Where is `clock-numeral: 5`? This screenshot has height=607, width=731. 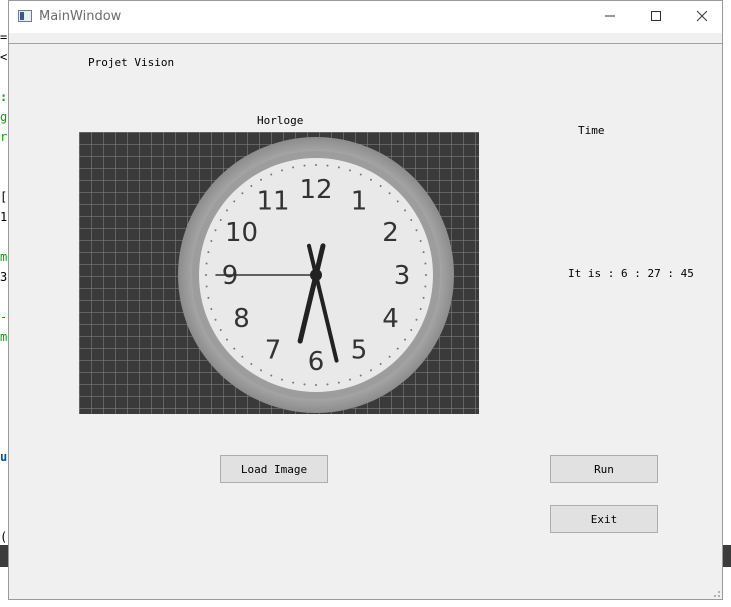 clock-numeral: 5 is located at coordinates (359, 350).